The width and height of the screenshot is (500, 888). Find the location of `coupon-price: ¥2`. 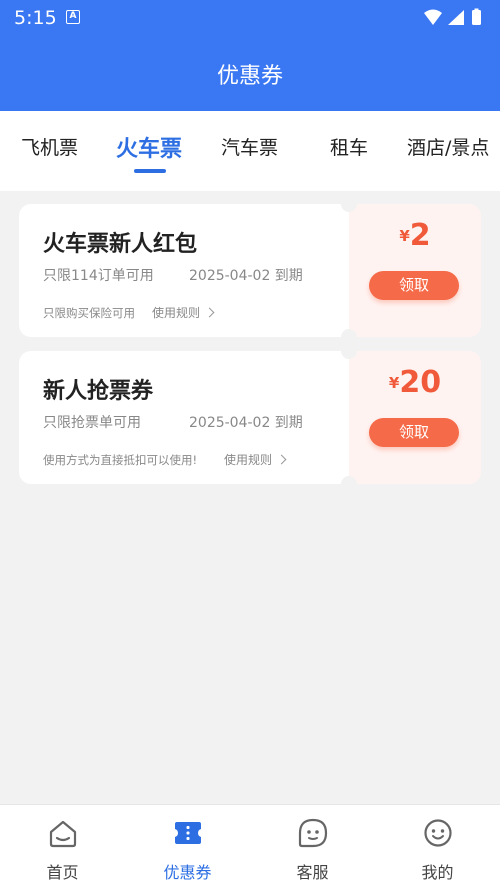

coupon-price: ¥2 is located at coordinates (415, 235).